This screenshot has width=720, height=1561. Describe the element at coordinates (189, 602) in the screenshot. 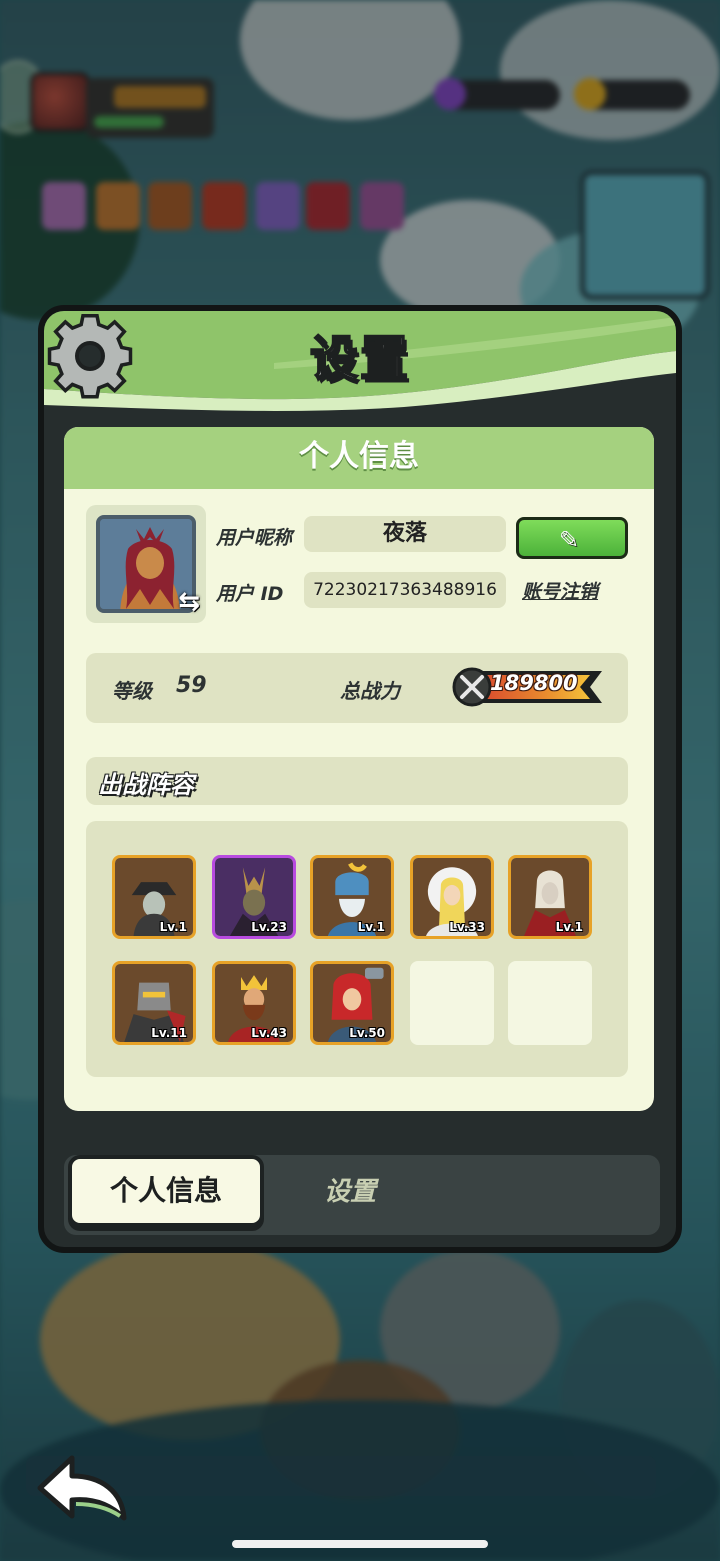

I see `swap-arrows-icon: ⇆` at that location.